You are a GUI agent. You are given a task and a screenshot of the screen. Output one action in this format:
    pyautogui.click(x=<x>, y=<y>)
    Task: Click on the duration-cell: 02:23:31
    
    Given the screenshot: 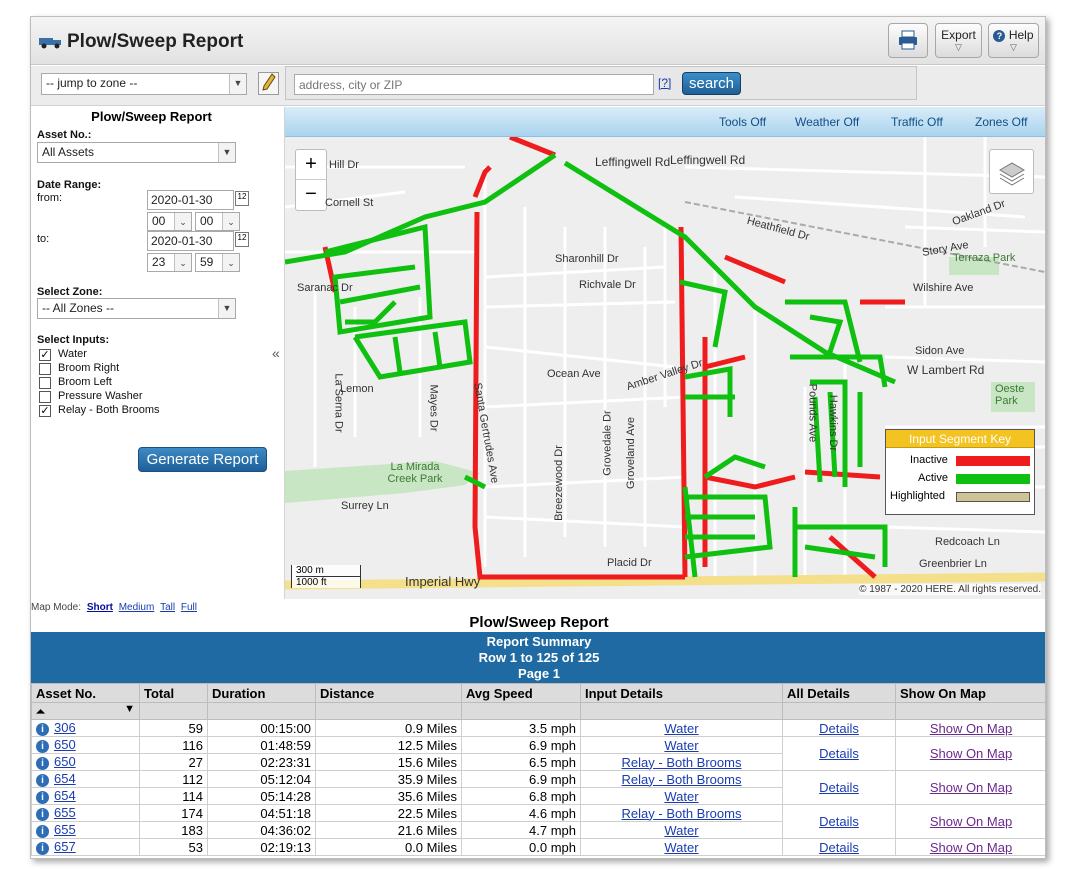 What is the action you would take?
    pyautogui.click(x=261, y=762)
    